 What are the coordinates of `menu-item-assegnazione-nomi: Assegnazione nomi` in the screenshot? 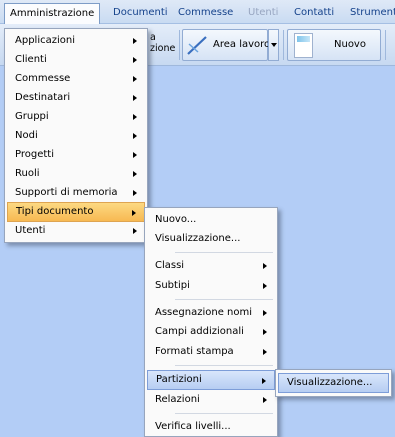 It's located at (211, 313).